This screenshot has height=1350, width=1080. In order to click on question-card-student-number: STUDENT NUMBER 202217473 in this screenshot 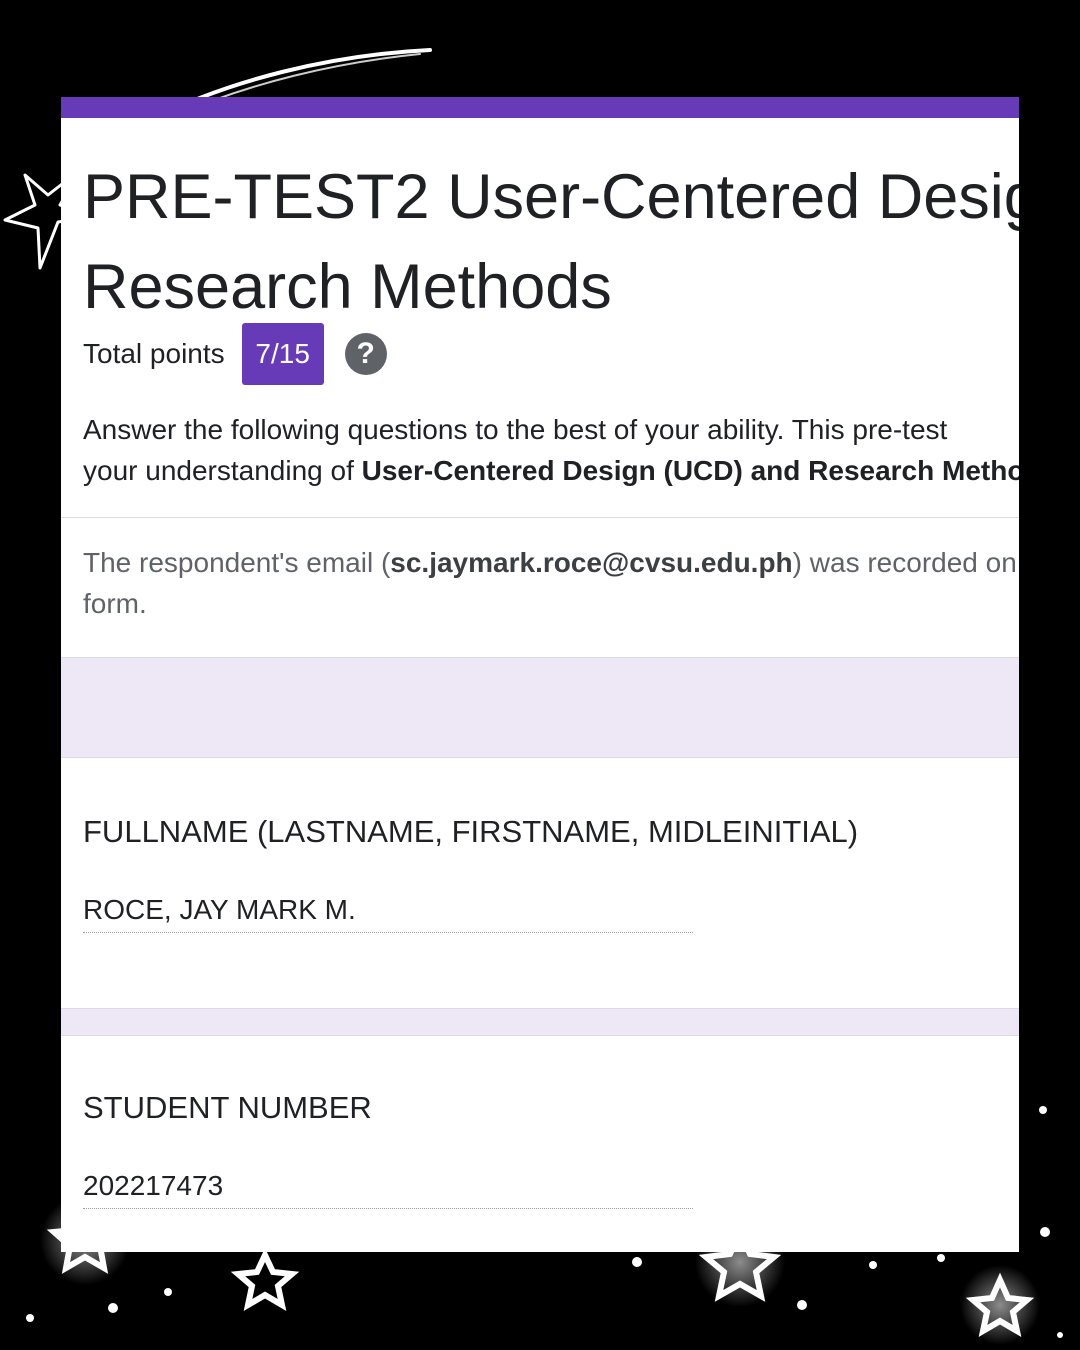, I will do `click(540, 1144)`.